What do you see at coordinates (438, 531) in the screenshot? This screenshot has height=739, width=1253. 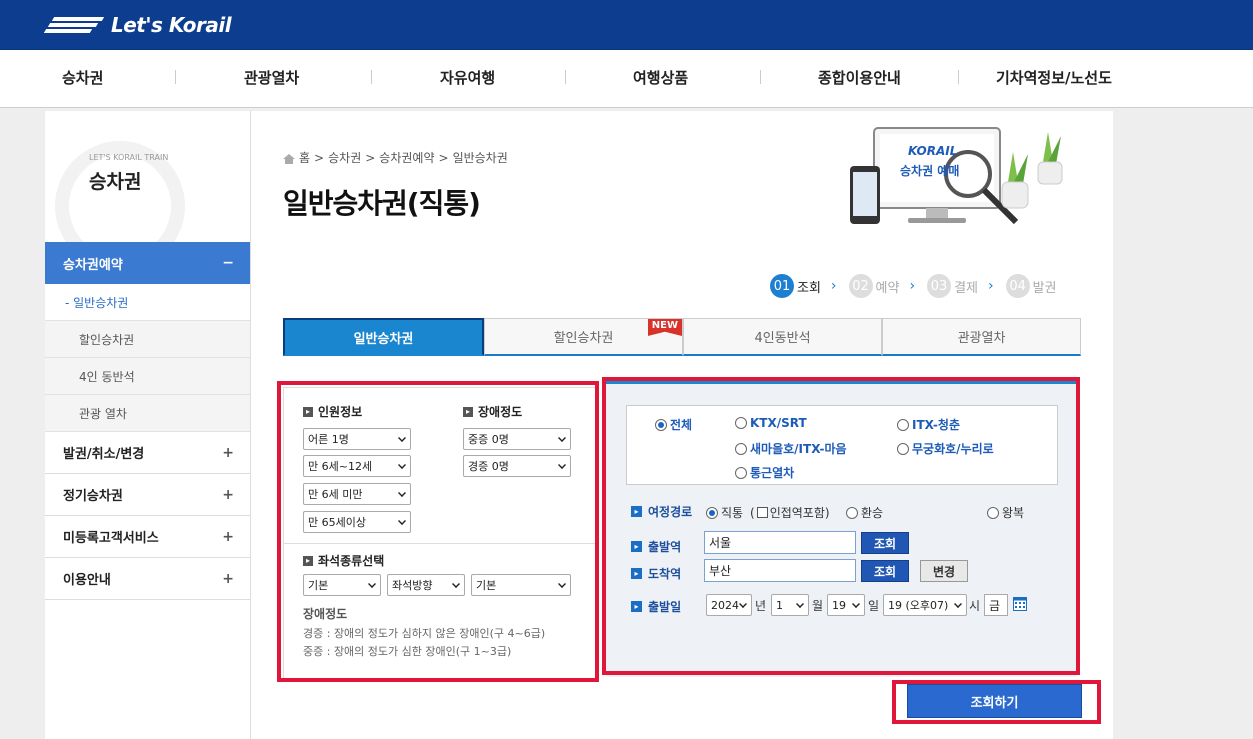 I see `highlight-passenger-box` at bounding box center [438, 531].